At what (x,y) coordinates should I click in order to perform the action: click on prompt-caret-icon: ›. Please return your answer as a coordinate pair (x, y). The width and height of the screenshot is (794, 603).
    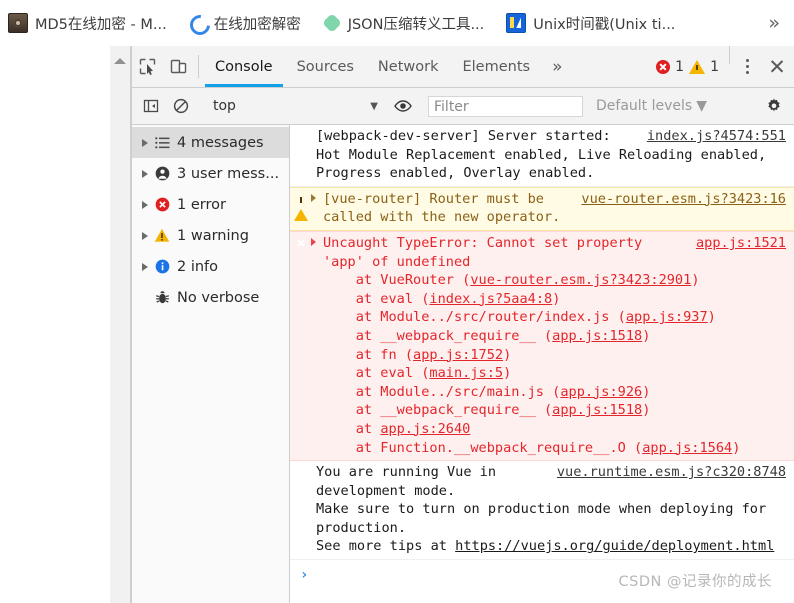
    Looking at the image, I should click on (304, 575).